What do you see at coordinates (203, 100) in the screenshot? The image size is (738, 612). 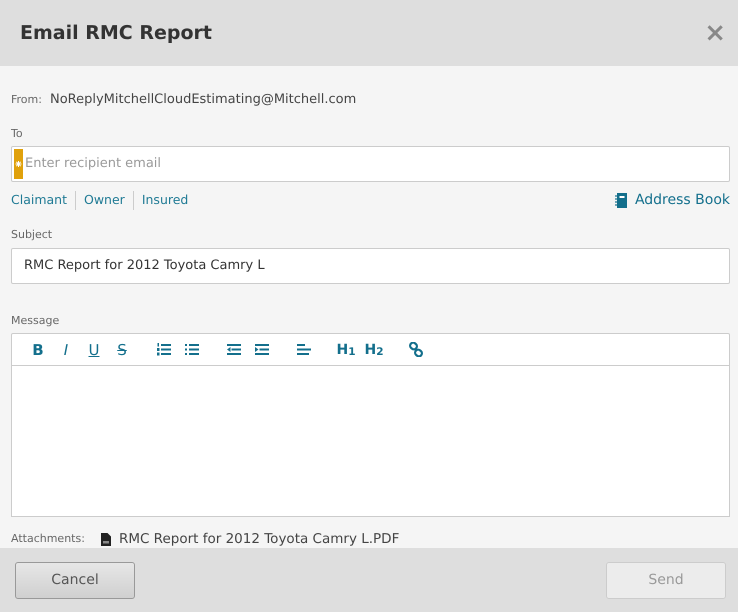 I see `from-address: NoReplyMitchellCloudEstimating@Mitchell.com` at bounding box center [203, 100].